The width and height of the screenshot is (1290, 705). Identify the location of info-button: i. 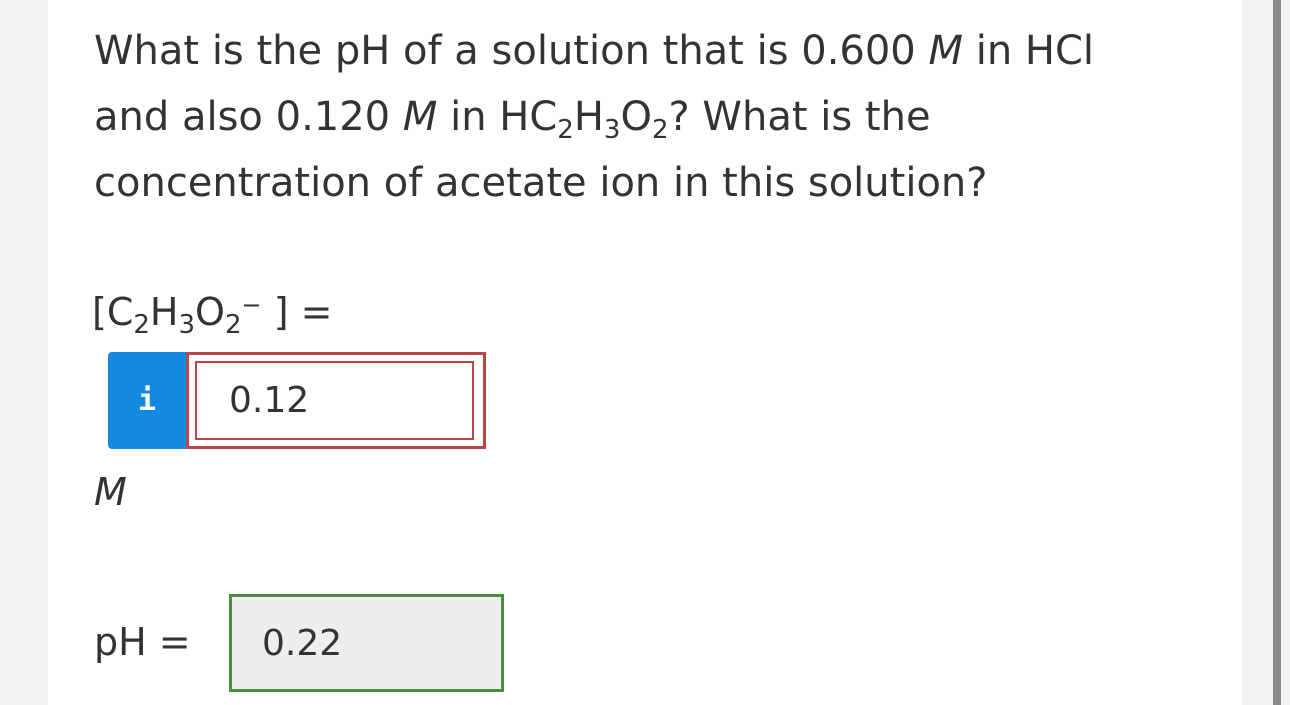
(147, 400).